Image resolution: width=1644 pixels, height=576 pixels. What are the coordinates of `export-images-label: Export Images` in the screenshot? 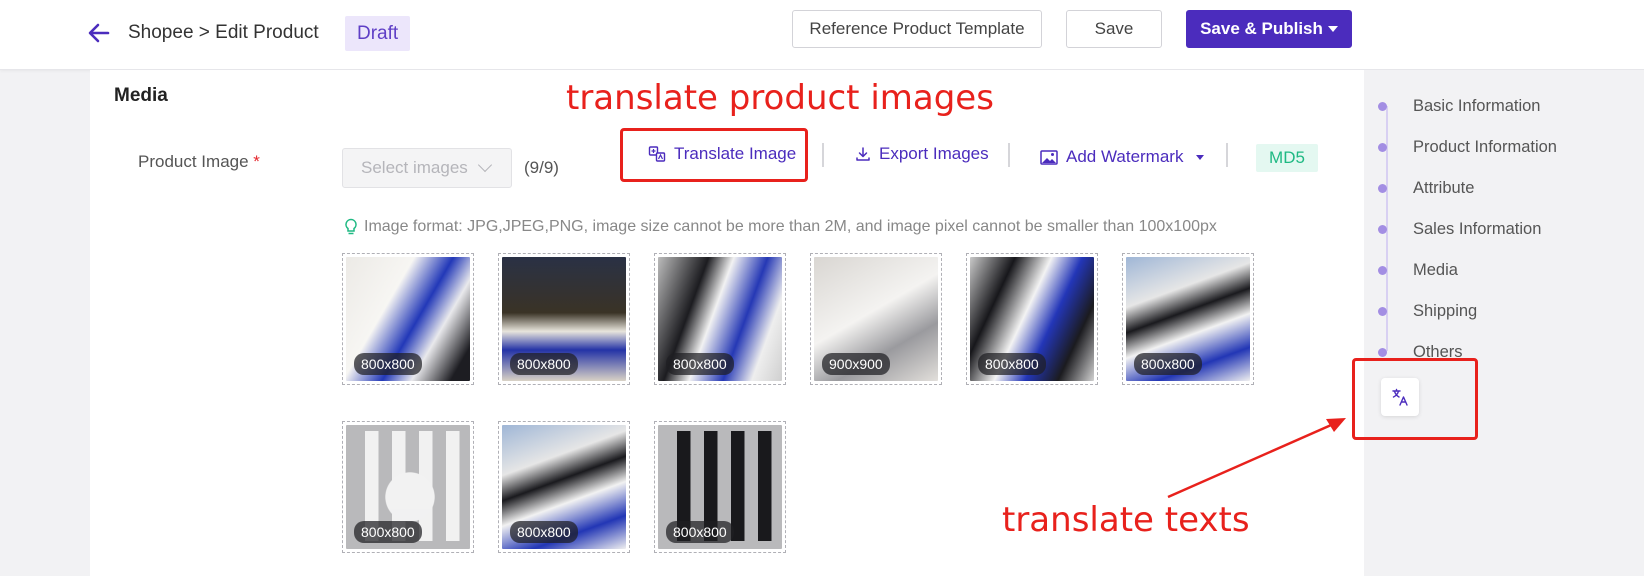 It's located at (934, 153).